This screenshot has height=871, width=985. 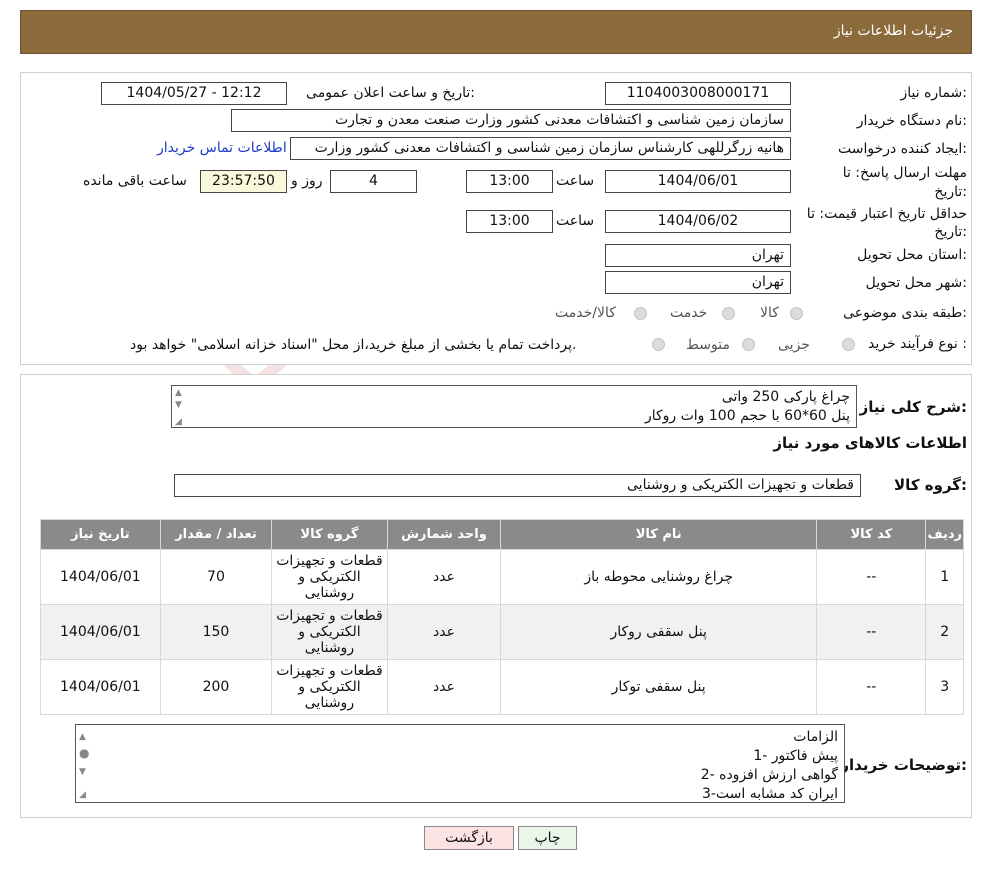 What do you see at coordinates (944, 534) in the screenshot?
I see `col-row-header: ردیف` at bounding box center [944, 534].